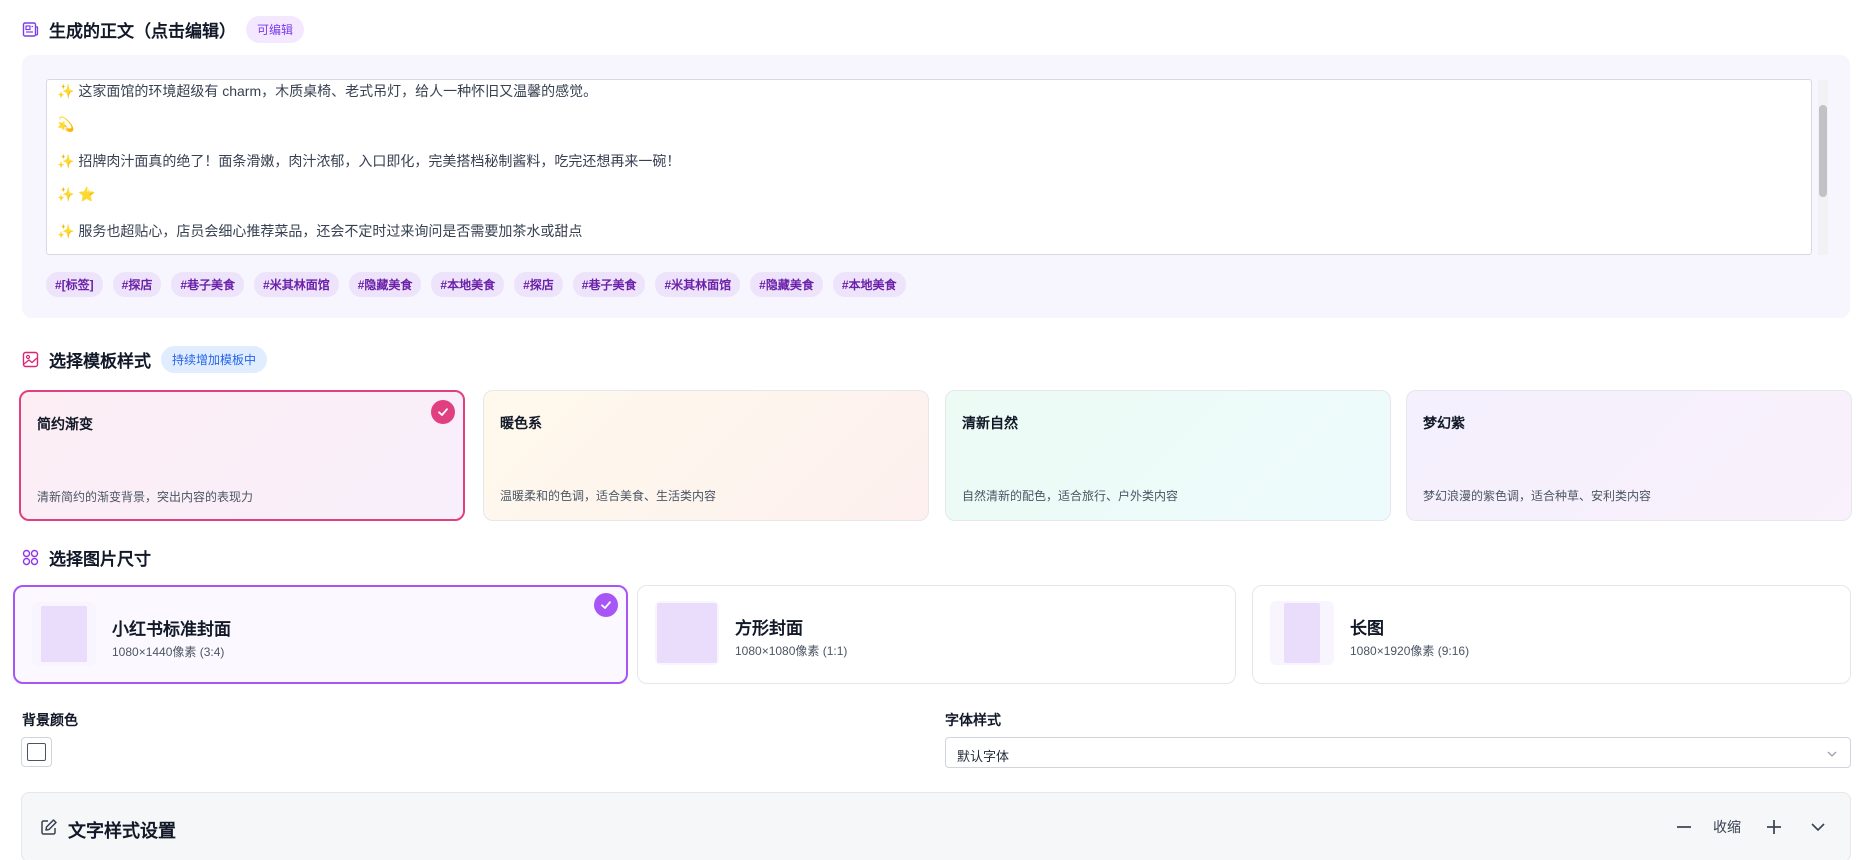 The image size is (1876, 860). What do you see at coordinates (145, 497) in the screenshot?
I see `template-desc: 清新简约的渐变背景，突出内容的表现力` at bounding box center [145, 497].